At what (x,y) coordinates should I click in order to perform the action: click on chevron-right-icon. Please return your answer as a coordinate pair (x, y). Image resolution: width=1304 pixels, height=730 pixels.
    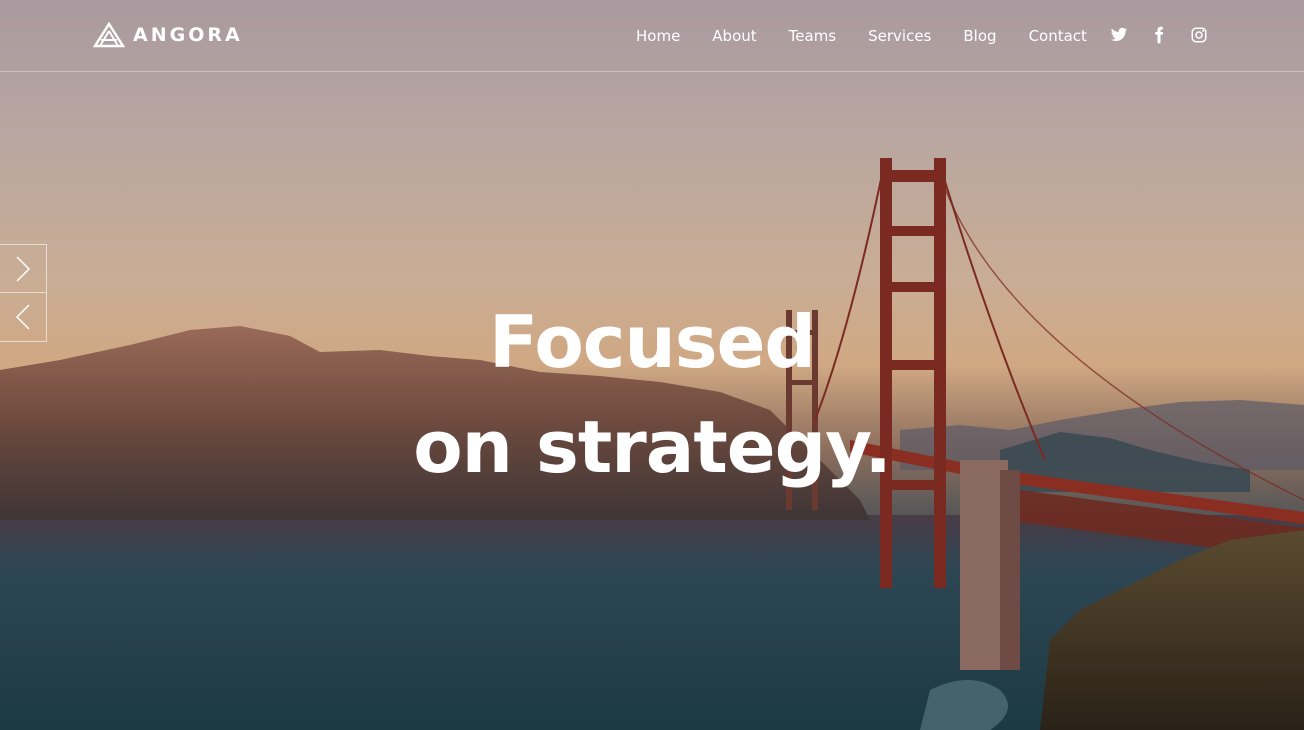
    Looking at the image, I should click on (23, 268).